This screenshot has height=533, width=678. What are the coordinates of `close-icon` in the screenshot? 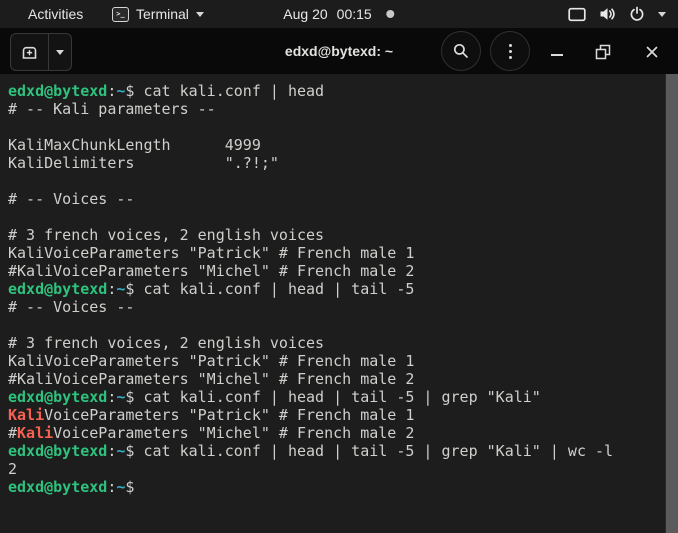 It's located at (652, 52).